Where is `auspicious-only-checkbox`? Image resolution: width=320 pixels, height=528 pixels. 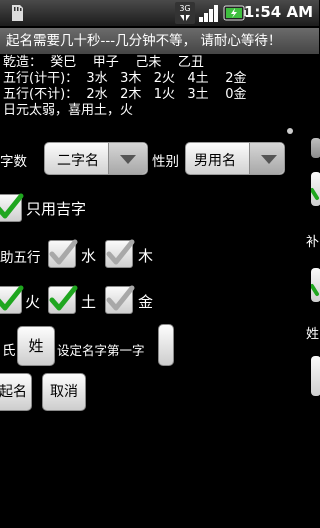
auspicious-only-checkbox is located at coordinates (12, 207).